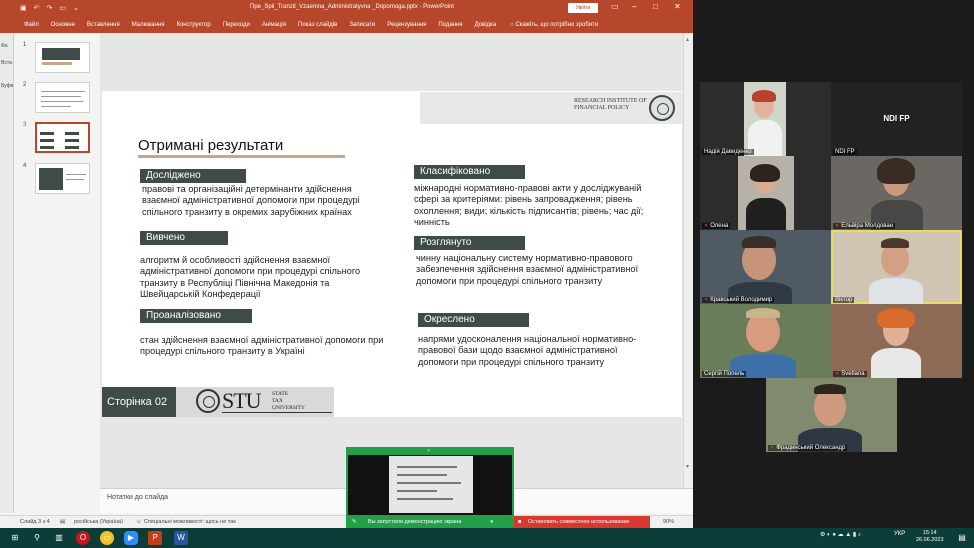 This screenshot has width=974, height=548. Describe the element at coordinates (242, 400) in the screenshot. I see `stu-logo-letters: STU` at that location.